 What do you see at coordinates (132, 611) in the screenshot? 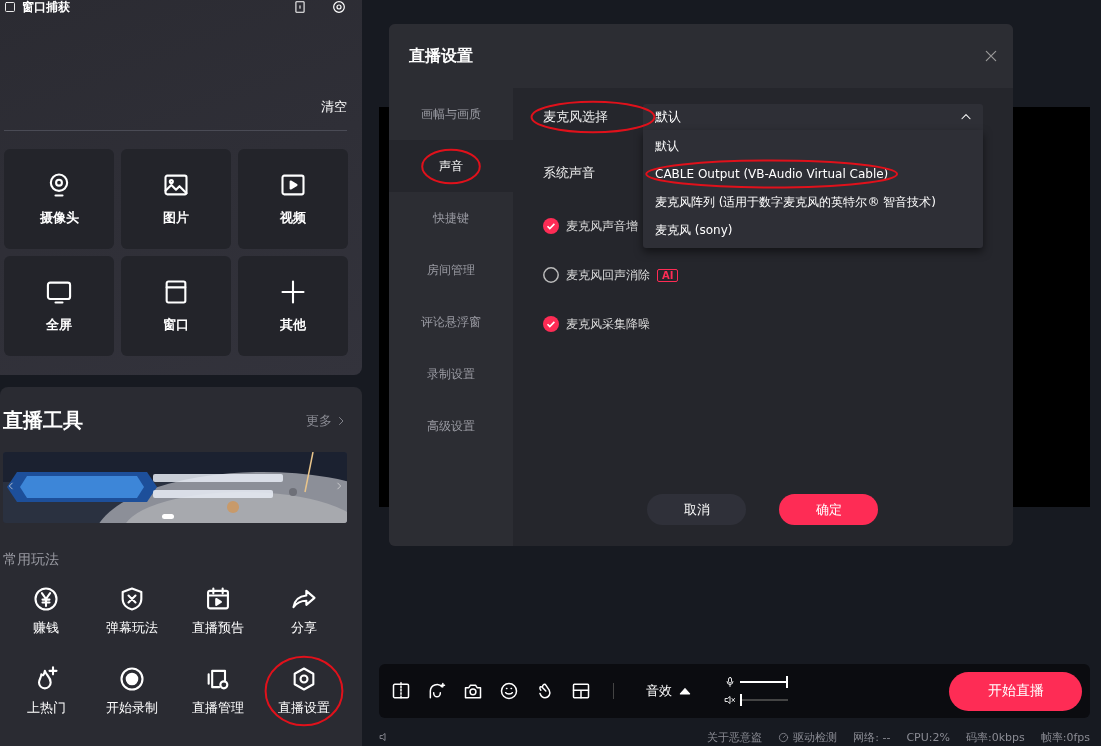
I see `tool-button: 弹幕玩法` at bounding box center [132, 611].